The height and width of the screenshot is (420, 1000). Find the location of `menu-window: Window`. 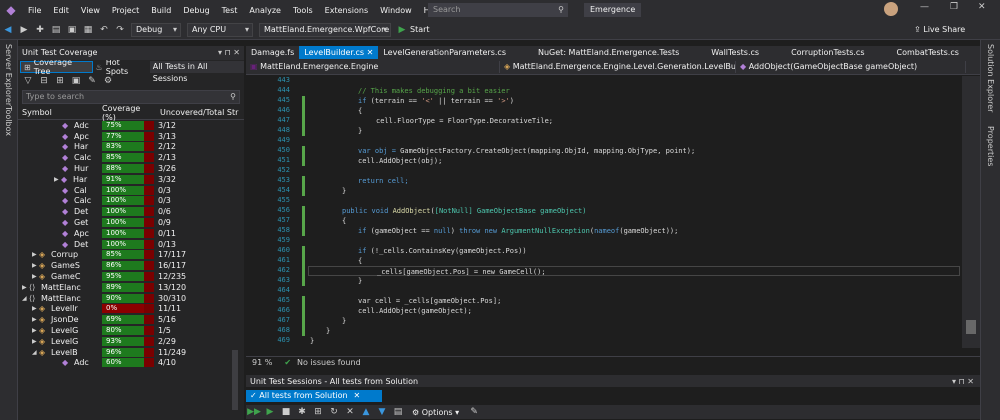

menu-window: Window is located at coordinates (396, 10).